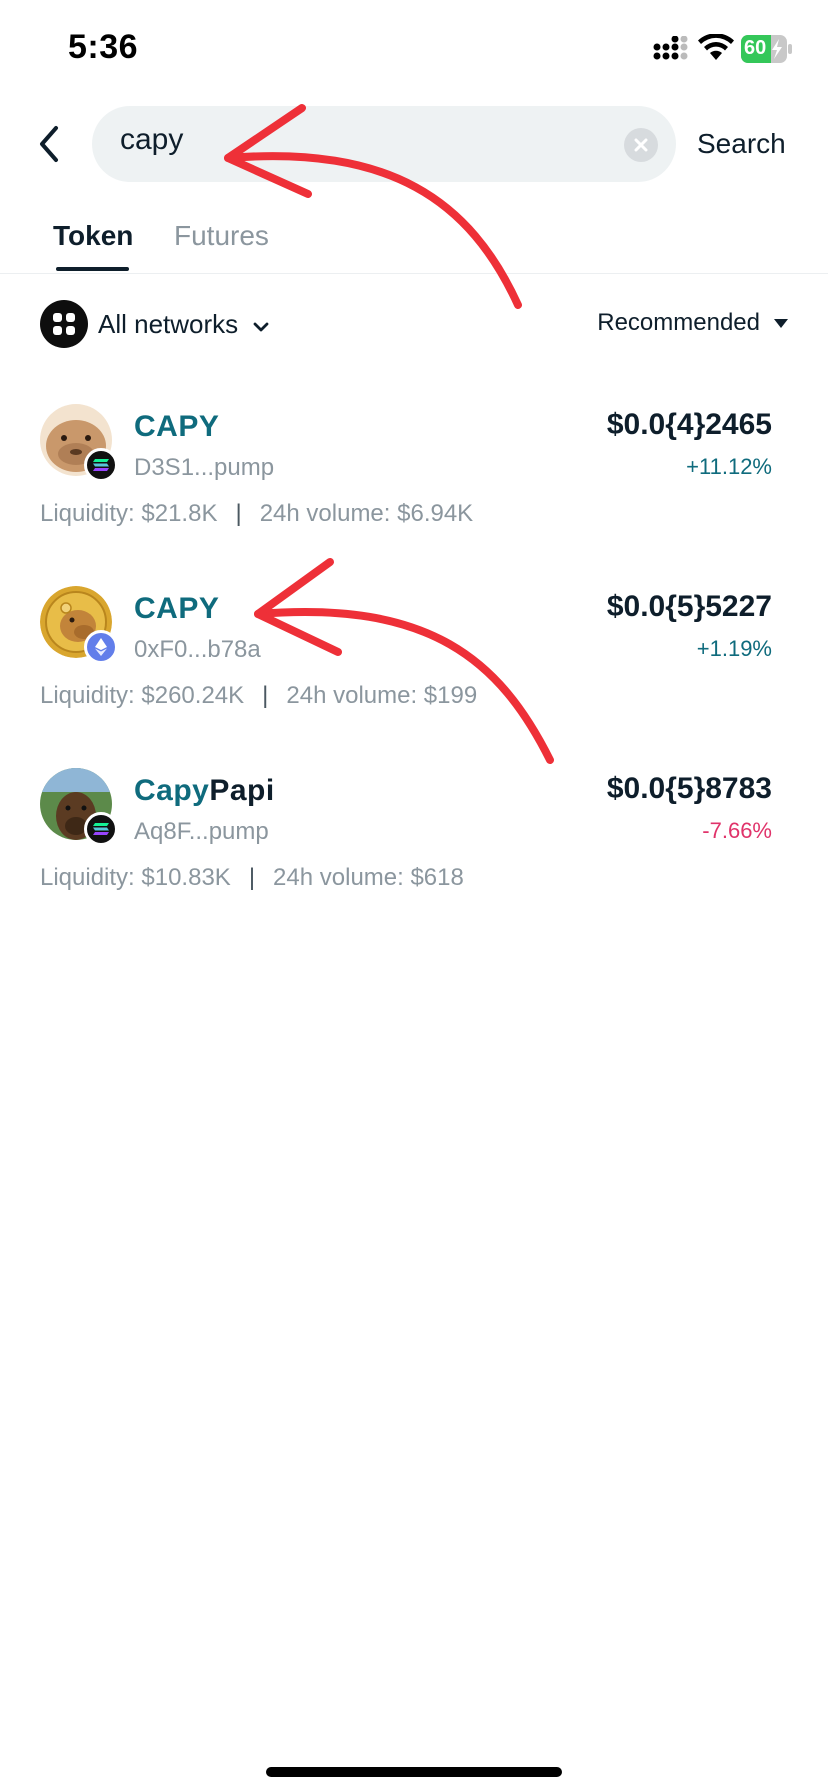  I want to click on token-volume: 24h volume: $6.94K, so click(366, 513).